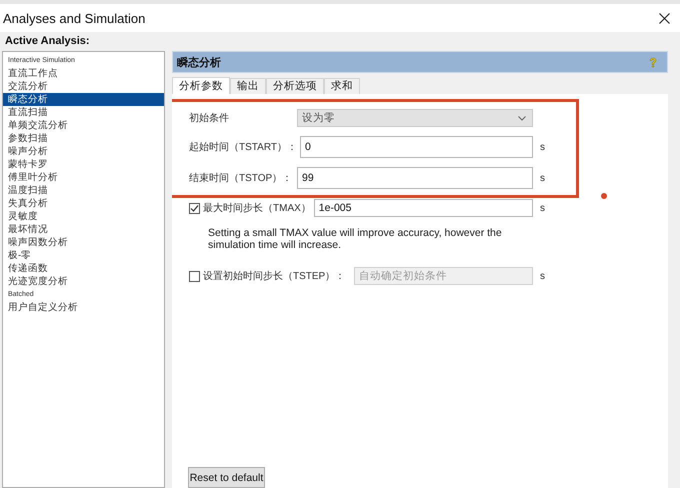 This screenshot has width=680, height=488. Describe the element at coordinates (83, 255) in the screenshot. I see `analysis-item: 极-零` at that location.